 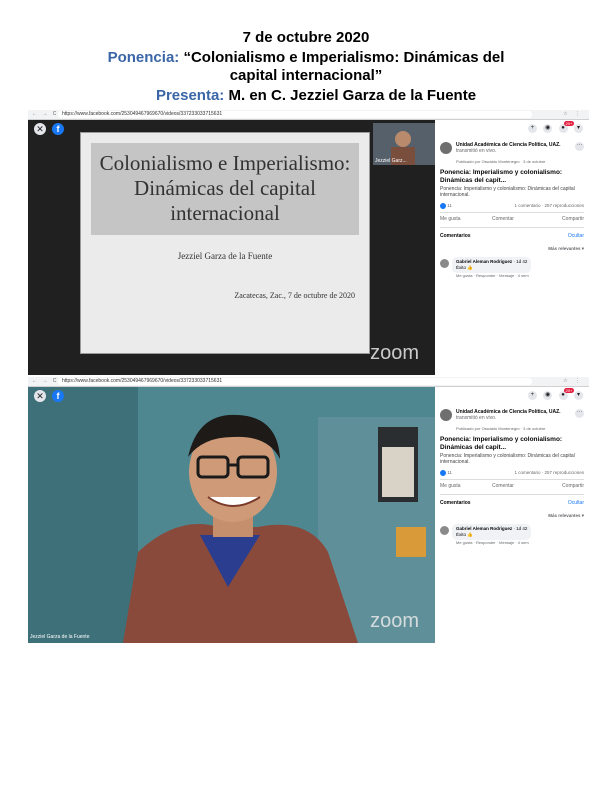 I want to click on presenta-label: Presenta:, so click(x=190, y=95).